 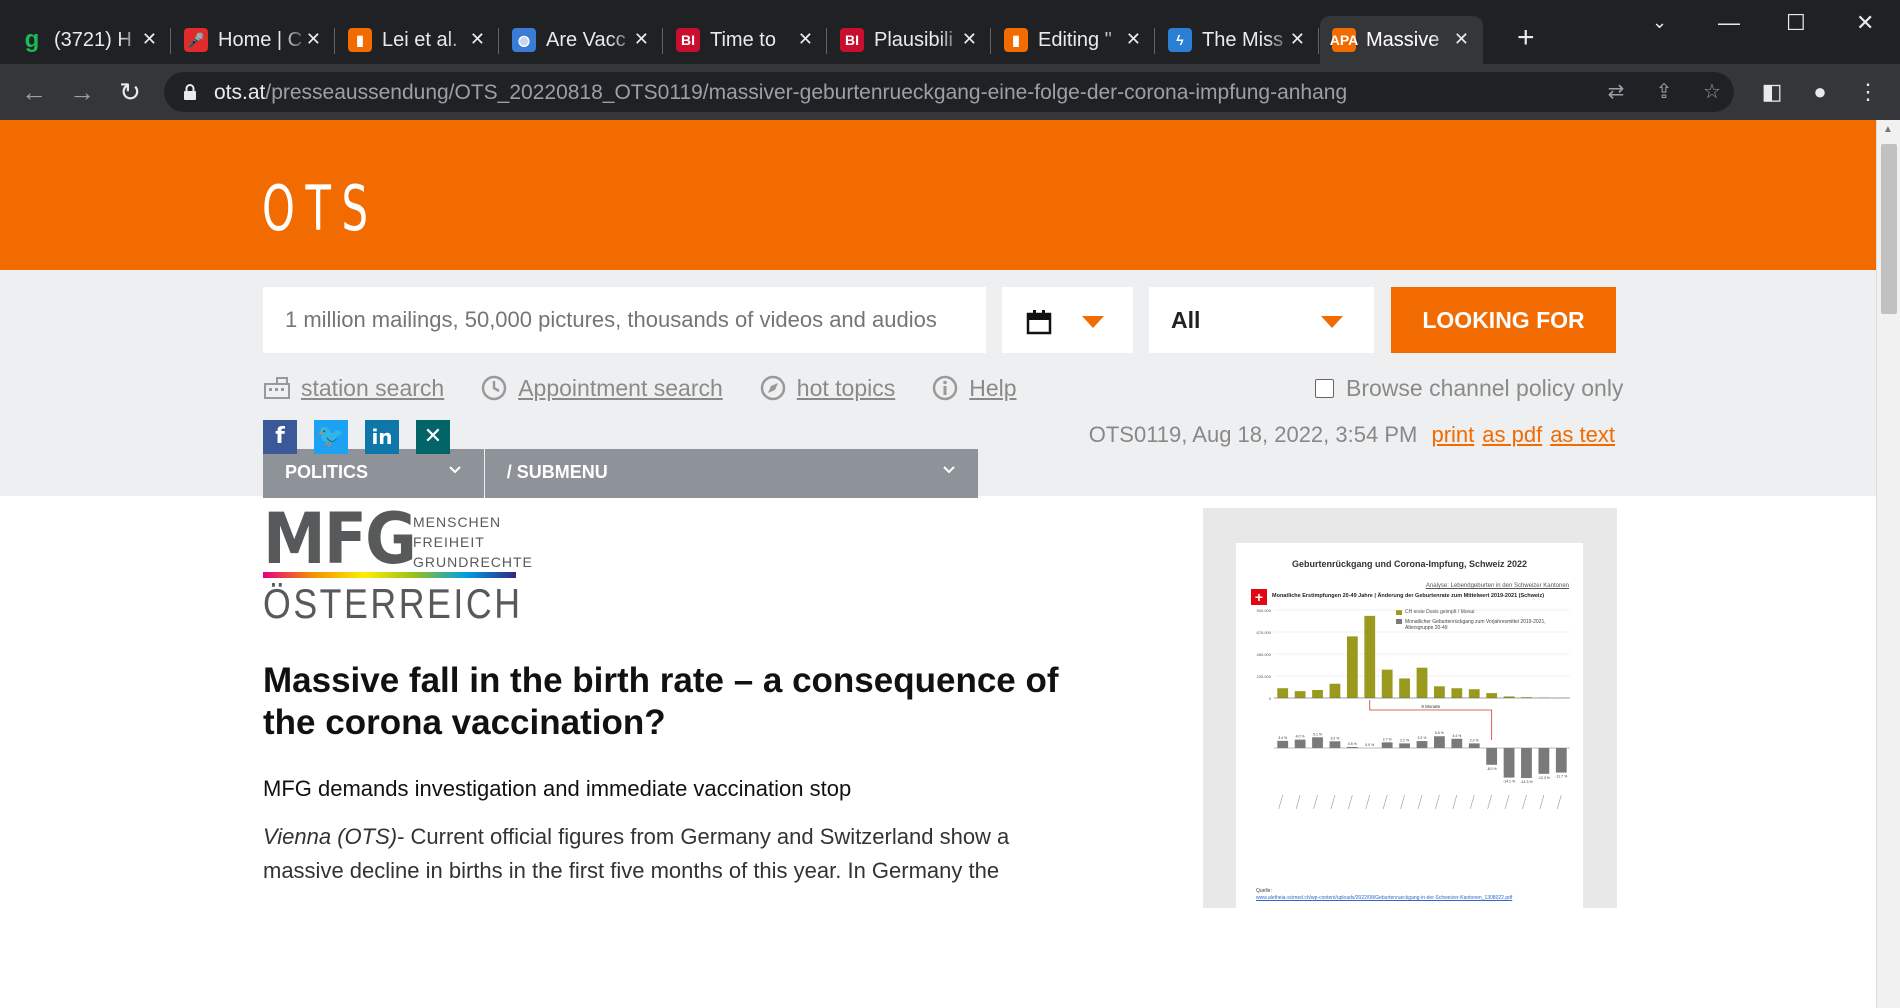 What do you see at coordinates (1300, 737) in the screenshot?
I see `data-label: 4.0 %` at bounding box center [1300, 737].